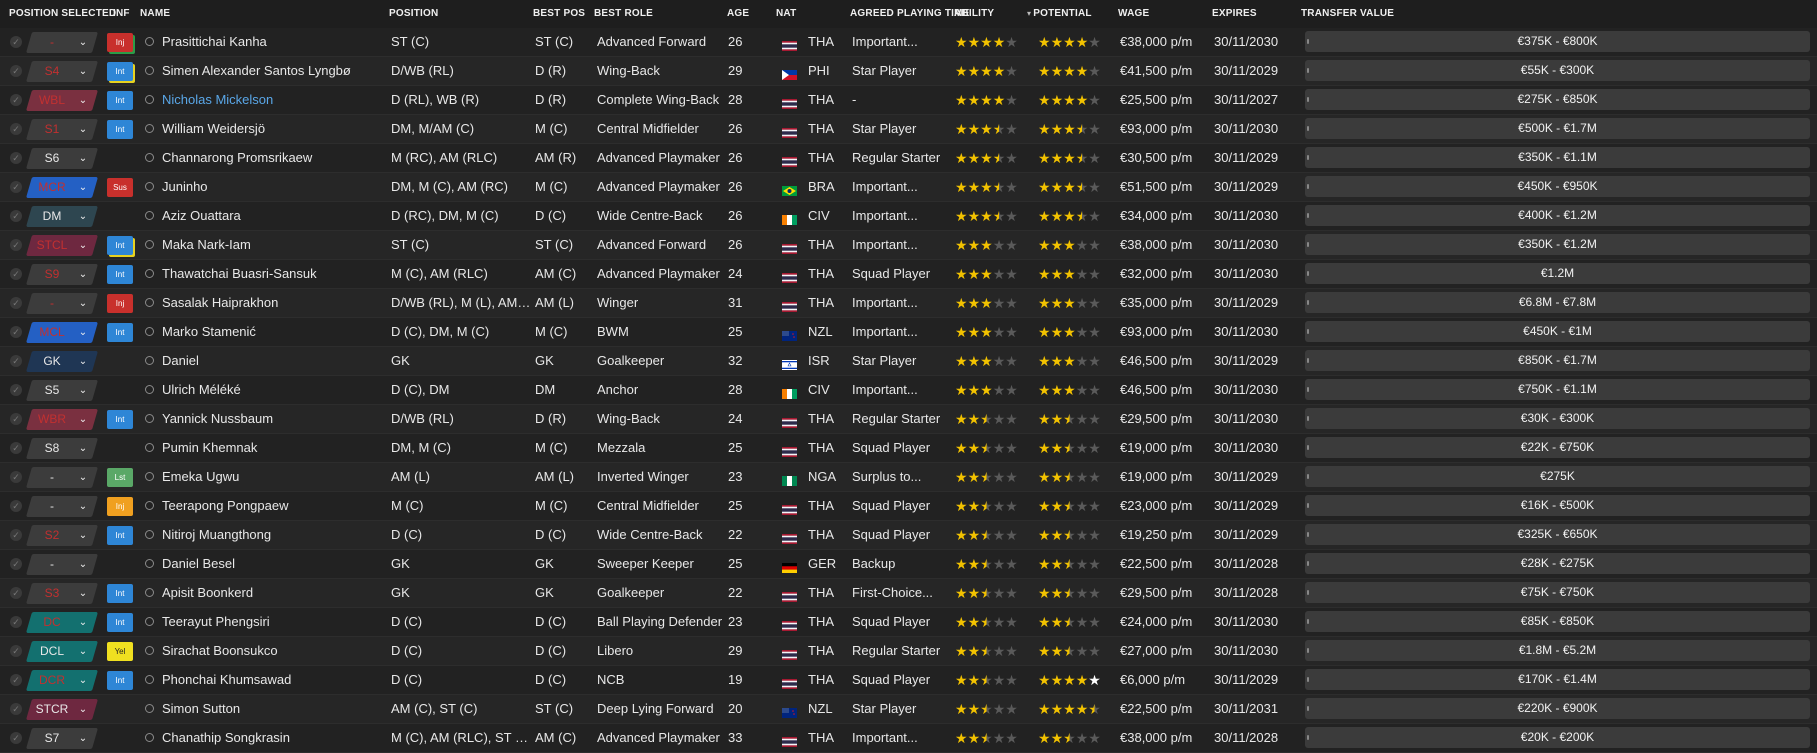 The image size is (1817, 753). I want to click on transfer-value: €55K - €300K, so click(1557, 70).